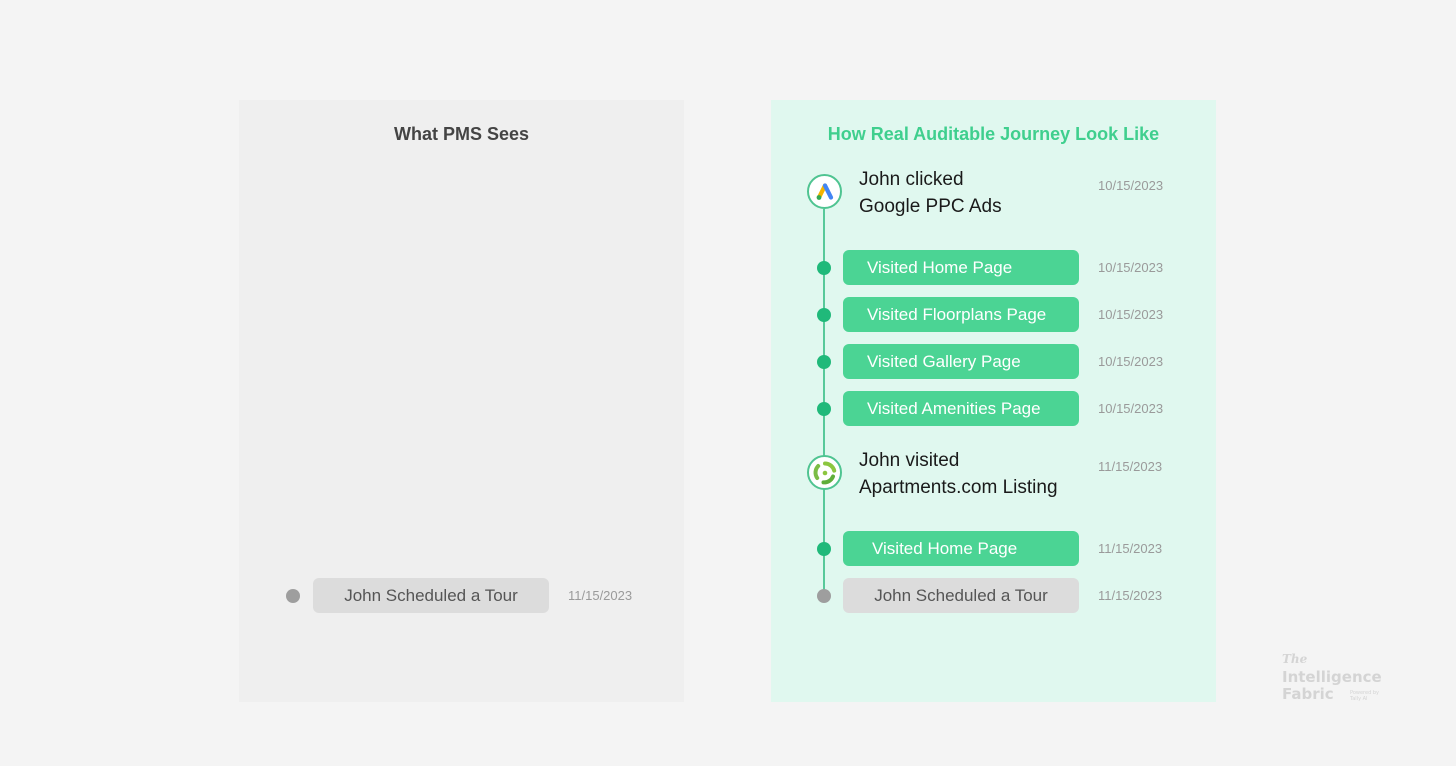  What do you see at coordinates (961, 314) in the screenshot?
I see `visited-floorplans-page-pill: Visited Floorplans Page` at bounding box center [961, 314].